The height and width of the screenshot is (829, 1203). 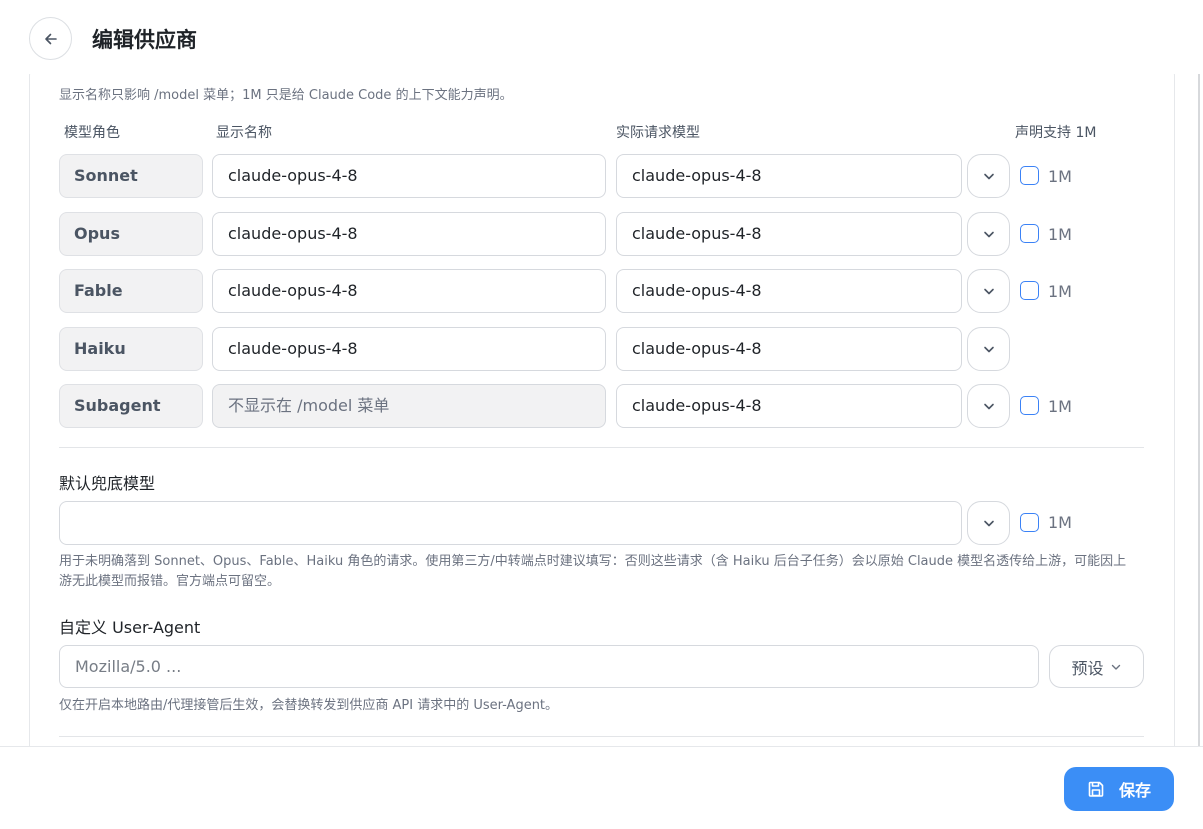 I want to click on save-label: 保存, so click(x=1134, y=790).